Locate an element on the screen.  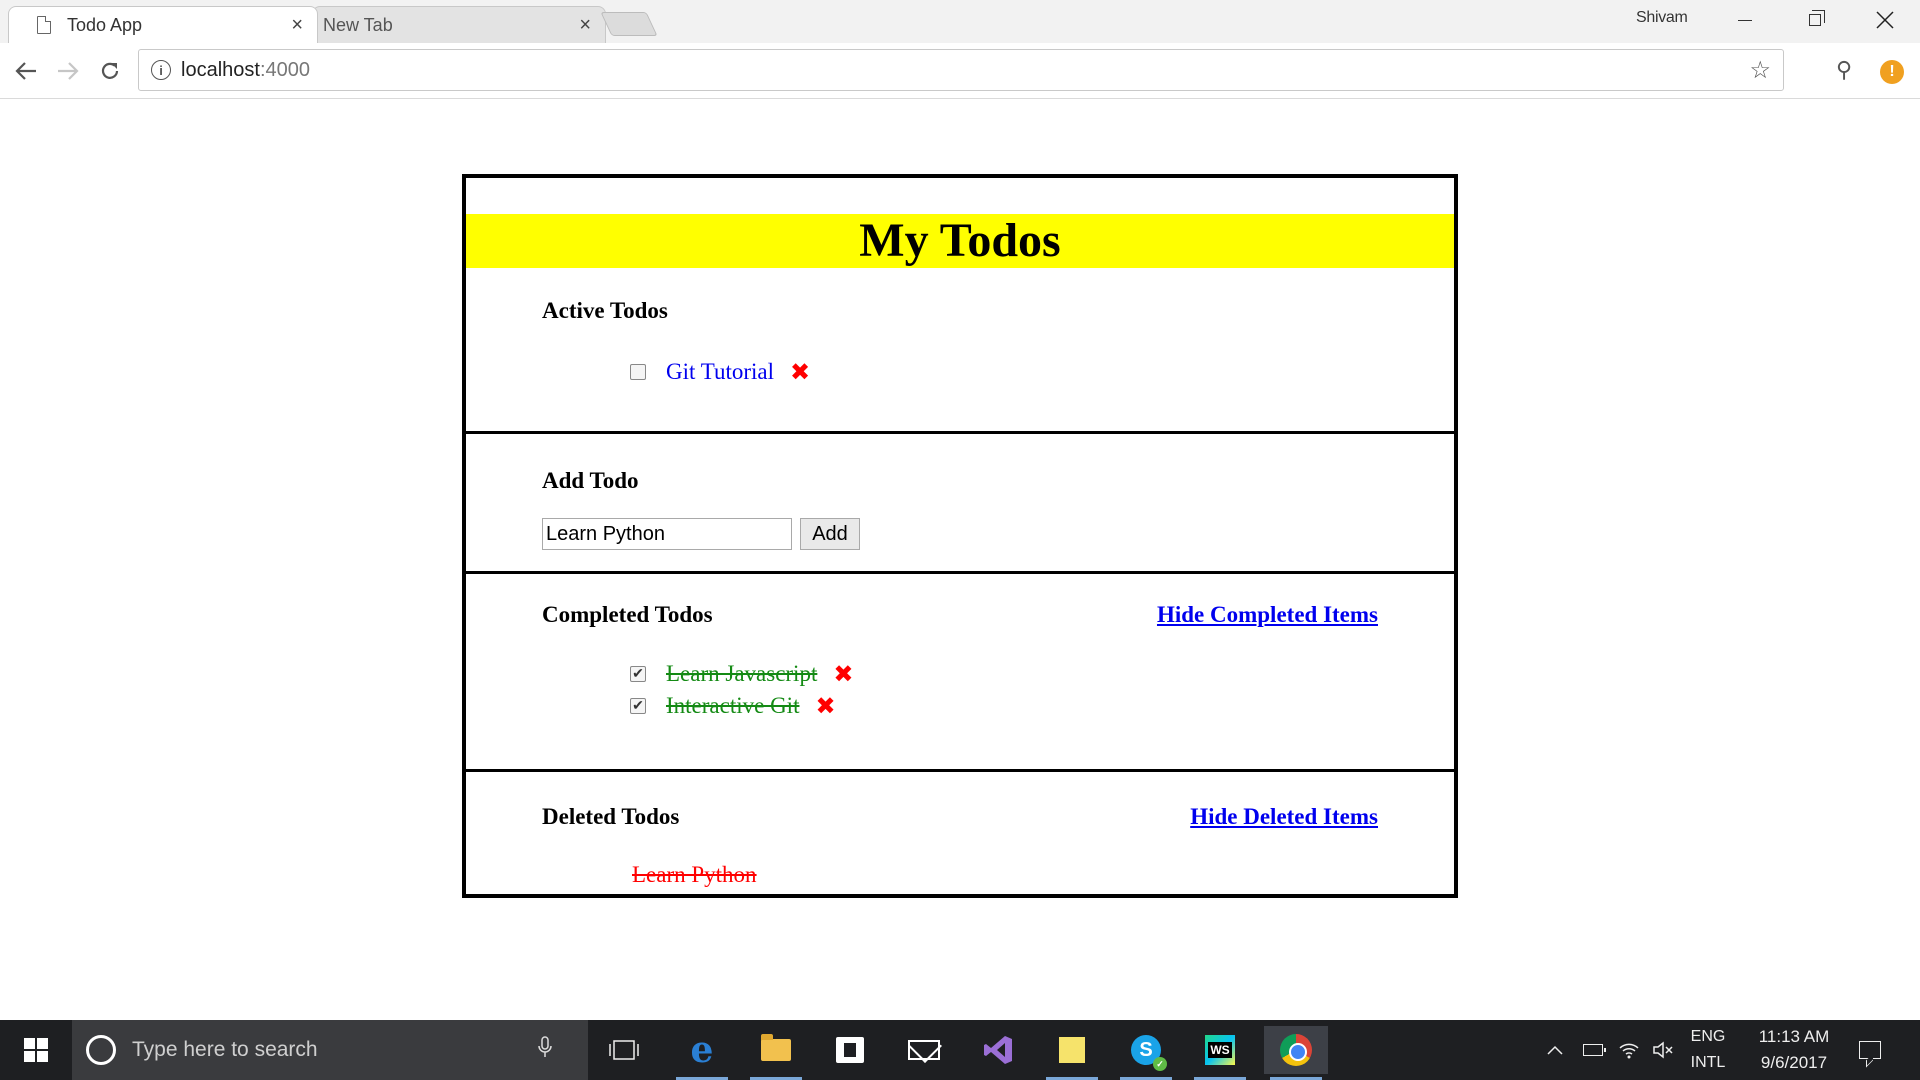
battery-icon is located at coordinates (1593, 1050).